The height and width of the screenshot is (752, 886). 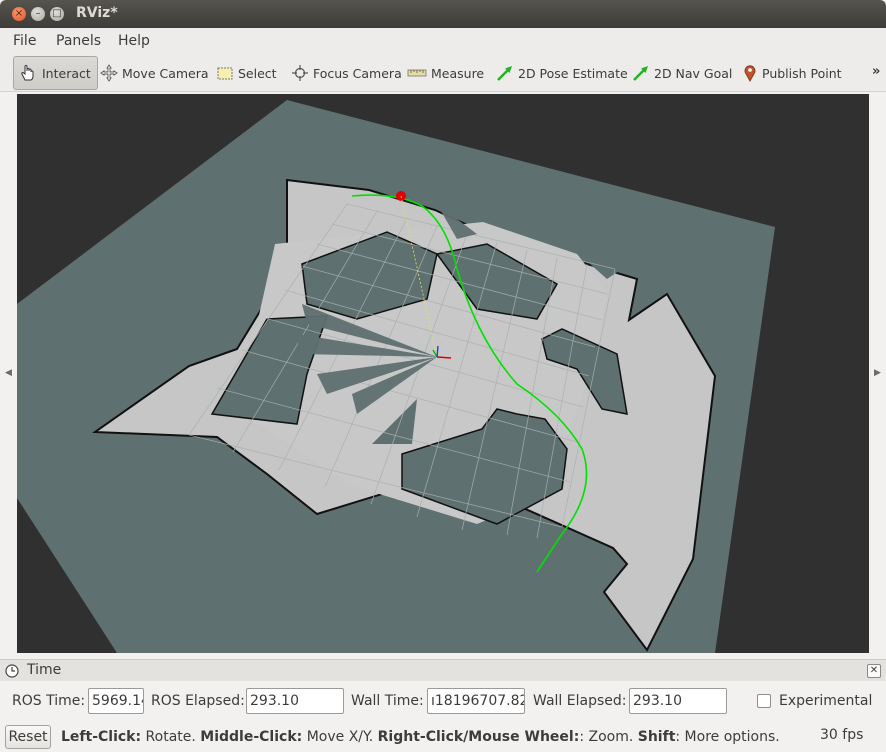 I want to click on fps-readout: 30 fps, so click(x=842, y=735).